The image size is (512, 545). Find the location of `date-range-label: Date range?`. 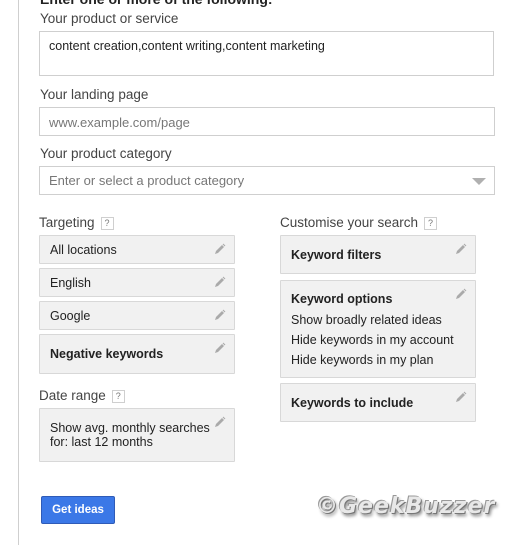

date-range-label: Date range? is located at coordinates (82, 395).